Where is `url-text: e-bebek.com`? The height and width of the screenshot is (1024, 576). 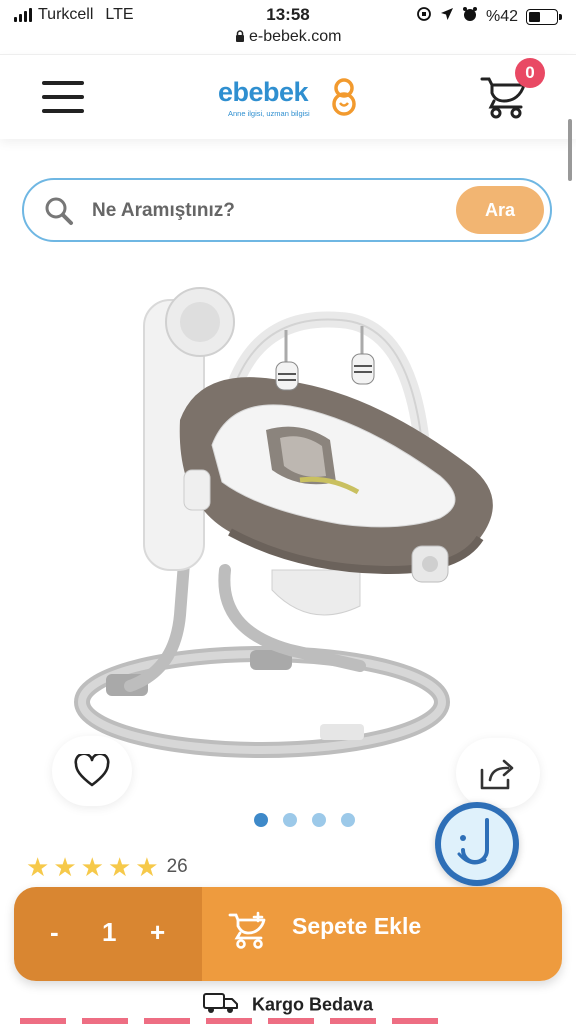 url-text: e-bebek.com is located at coordinates (295, 36).